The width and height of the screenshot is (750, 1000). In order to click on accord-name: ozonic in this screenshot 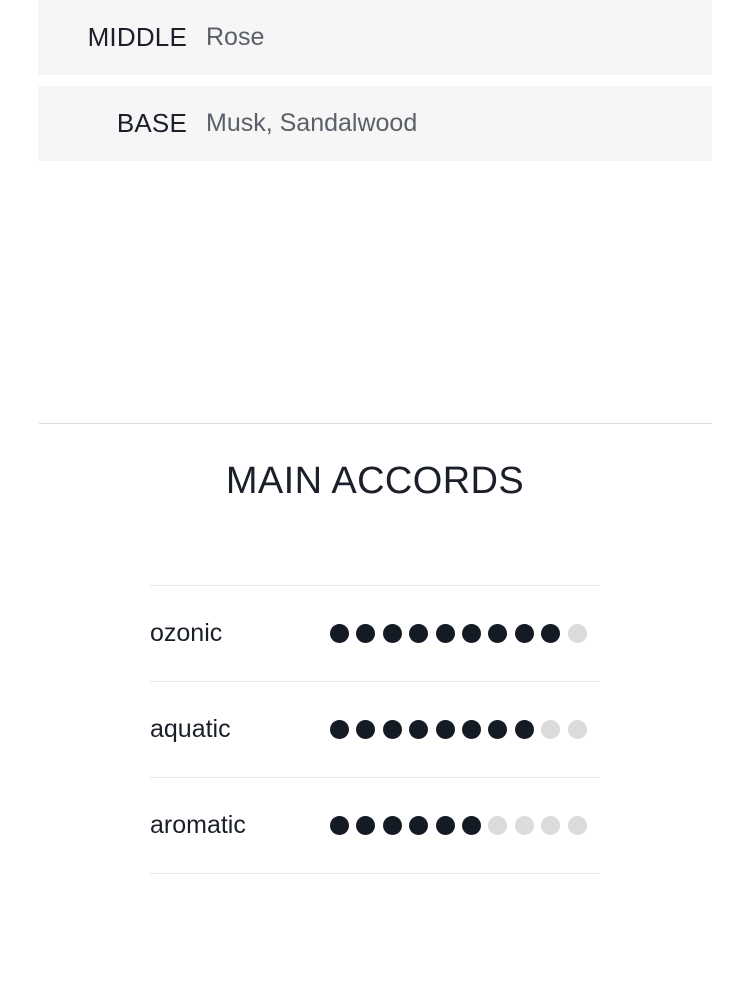, I will do `click(186, 633)`.